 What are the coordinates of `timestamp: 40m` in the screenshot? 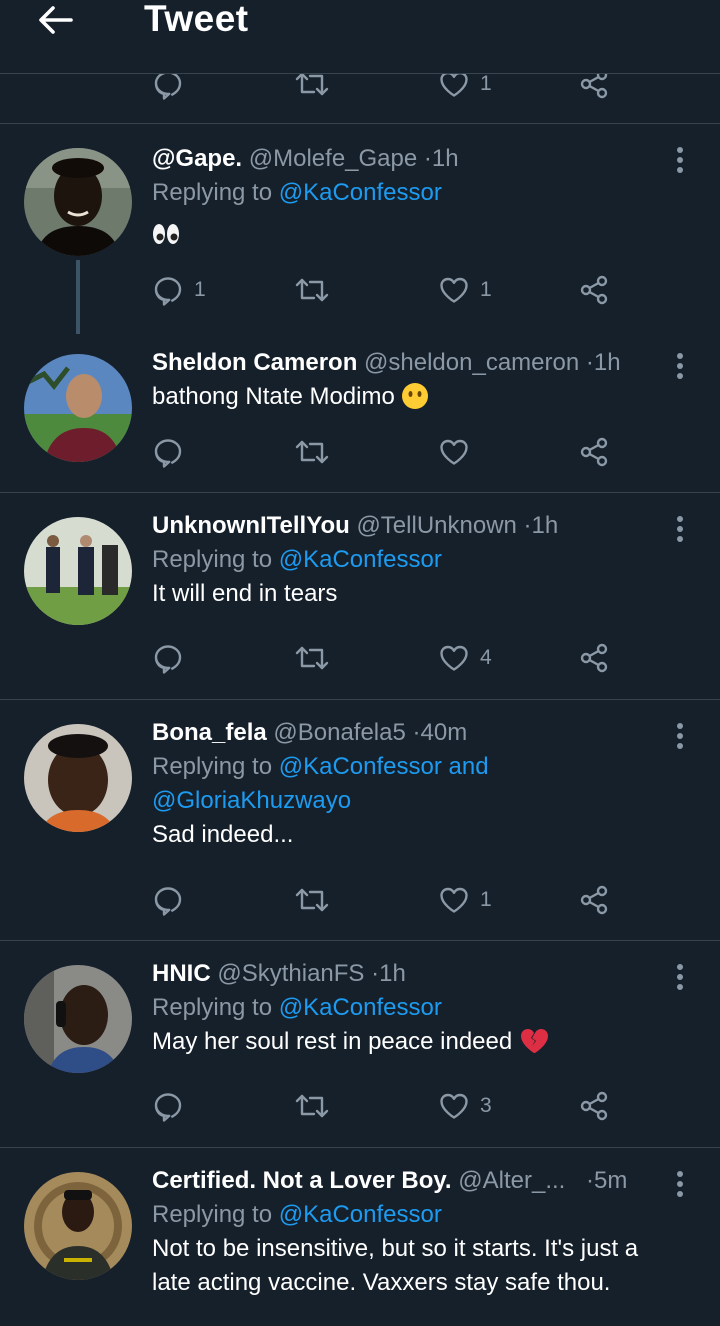 It's located at (444, 732).